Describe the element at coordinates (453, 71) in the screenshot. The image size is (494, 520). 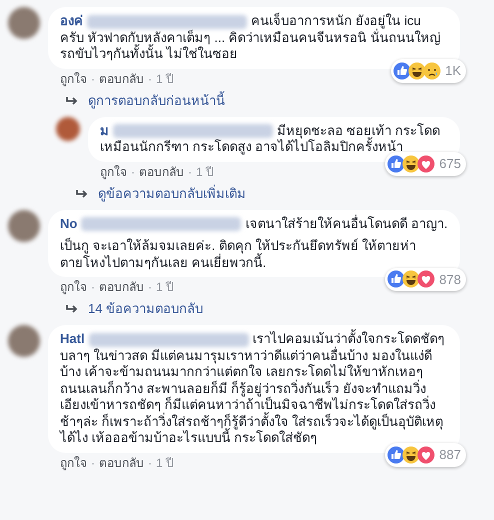
I see `reaction-count: 1K` at that location.